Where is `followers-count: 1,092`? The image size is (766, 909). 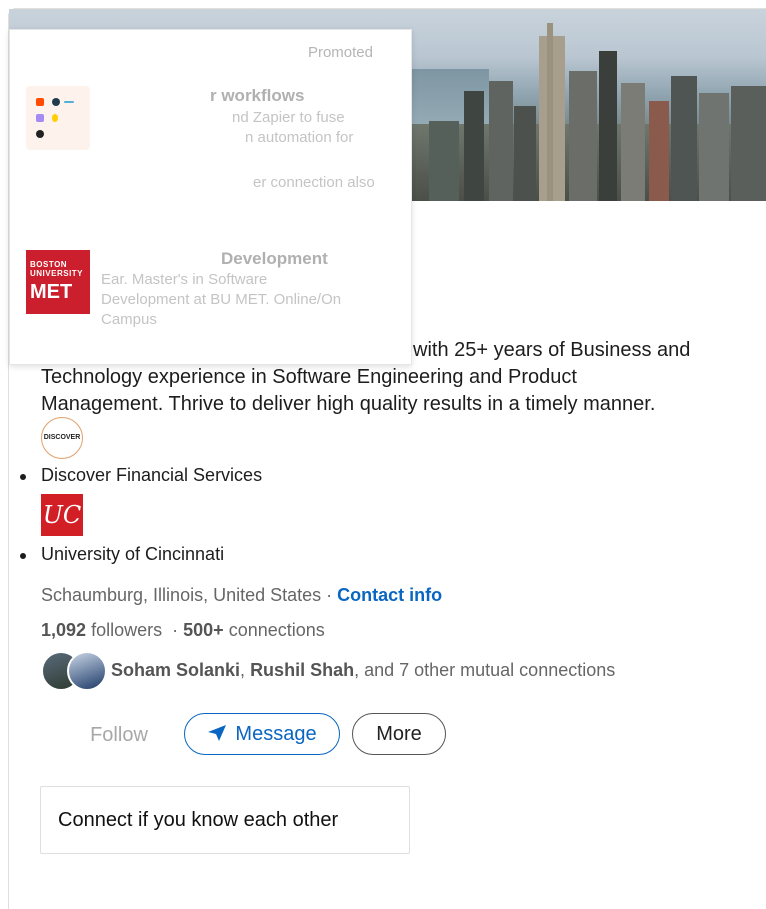 followers-count: 1,092 is located at coordinates (64, 630).